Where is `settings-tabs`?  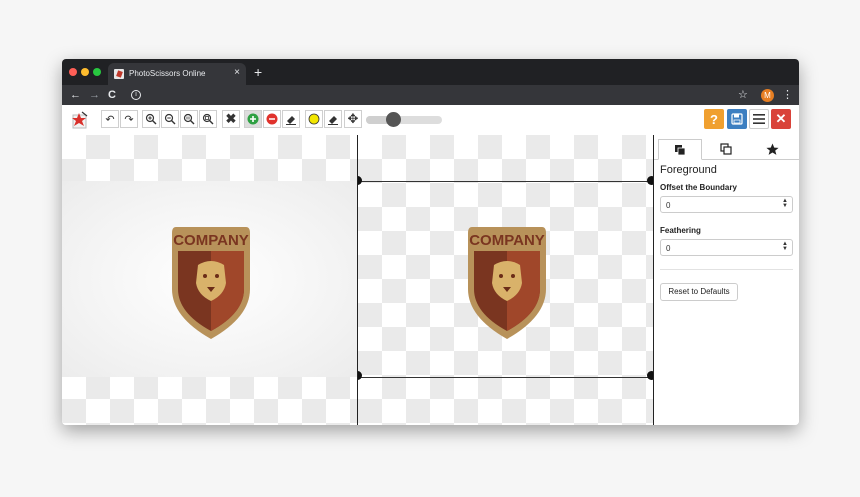
settings-tabs is located at coordinates (726, 149).